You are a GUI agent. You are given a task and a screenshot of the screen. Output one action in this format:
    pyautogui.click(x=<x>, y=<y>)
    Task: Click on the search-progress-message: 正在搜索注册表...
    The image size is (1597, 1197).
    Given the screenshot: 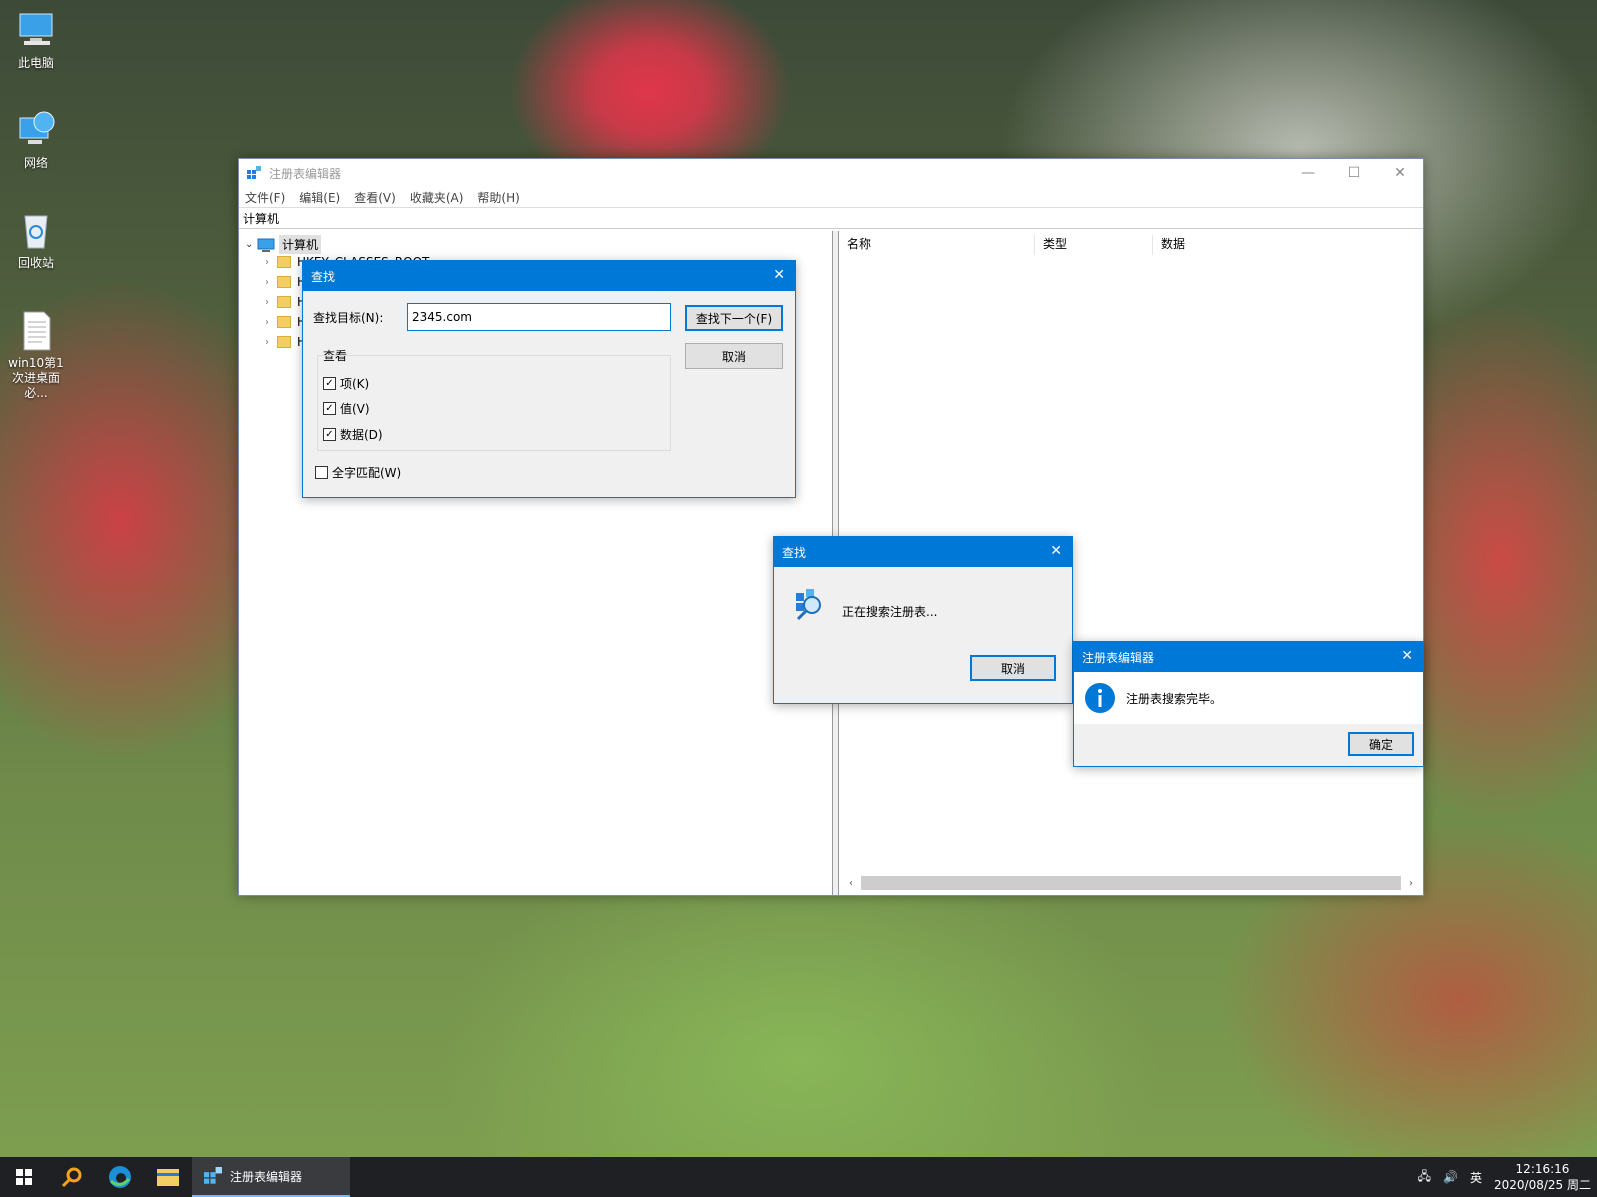 What is the action you would take?
    pyautogui.click(x=890, y=612)
    